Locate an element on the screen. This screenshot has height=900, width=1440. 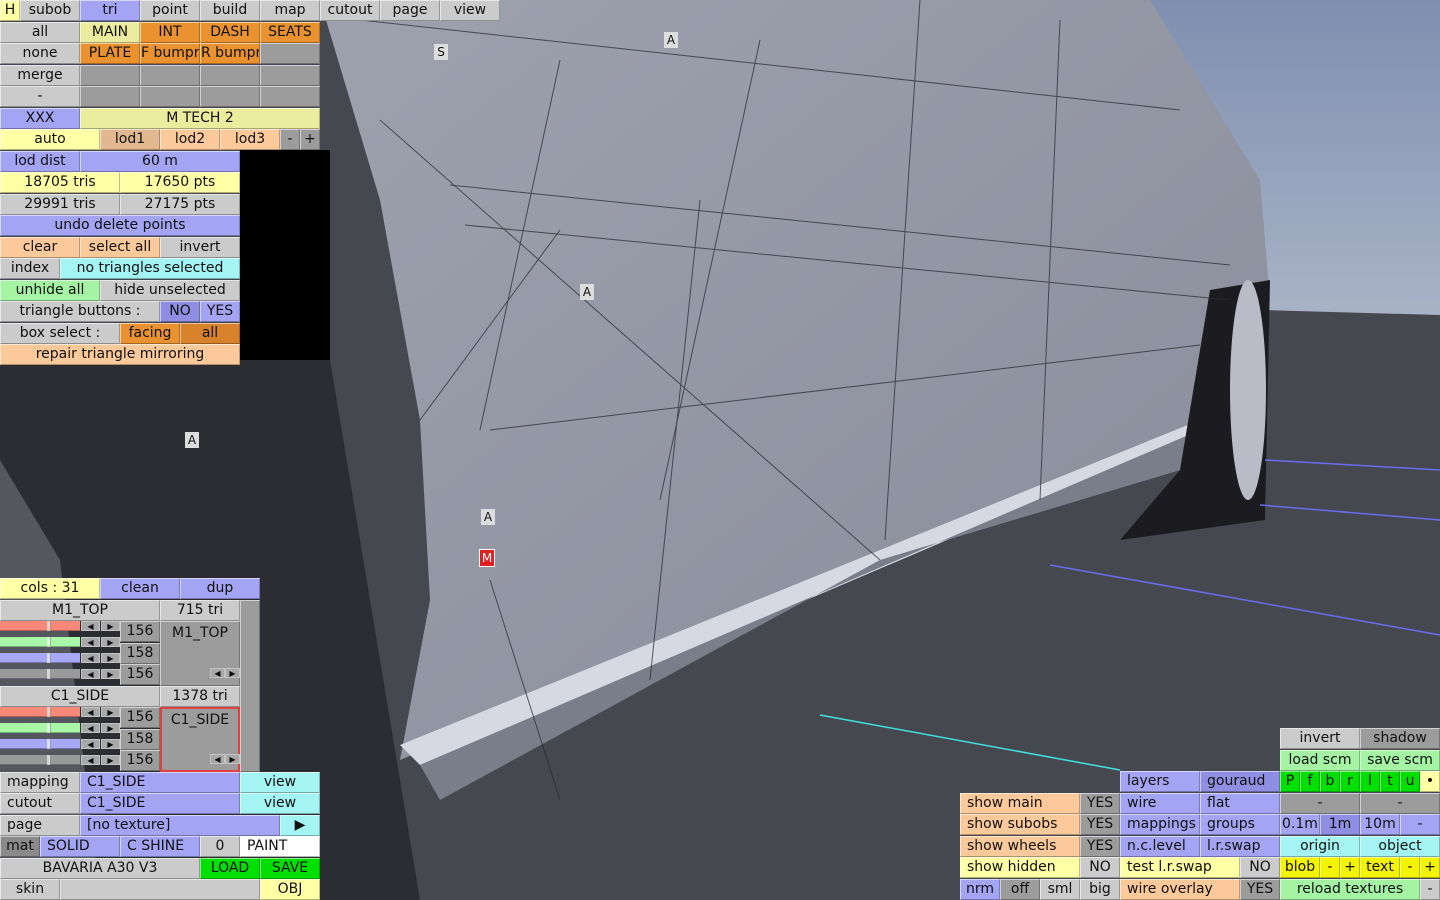
normals-button: off is located at coordinates (1020, 889).